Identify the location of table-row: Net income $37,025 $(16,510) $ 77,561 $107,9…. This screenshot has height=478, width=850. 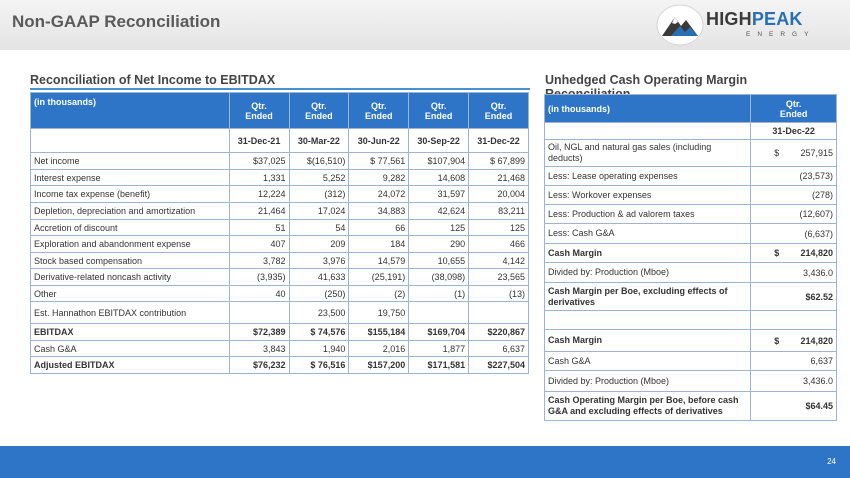
(279, 161).